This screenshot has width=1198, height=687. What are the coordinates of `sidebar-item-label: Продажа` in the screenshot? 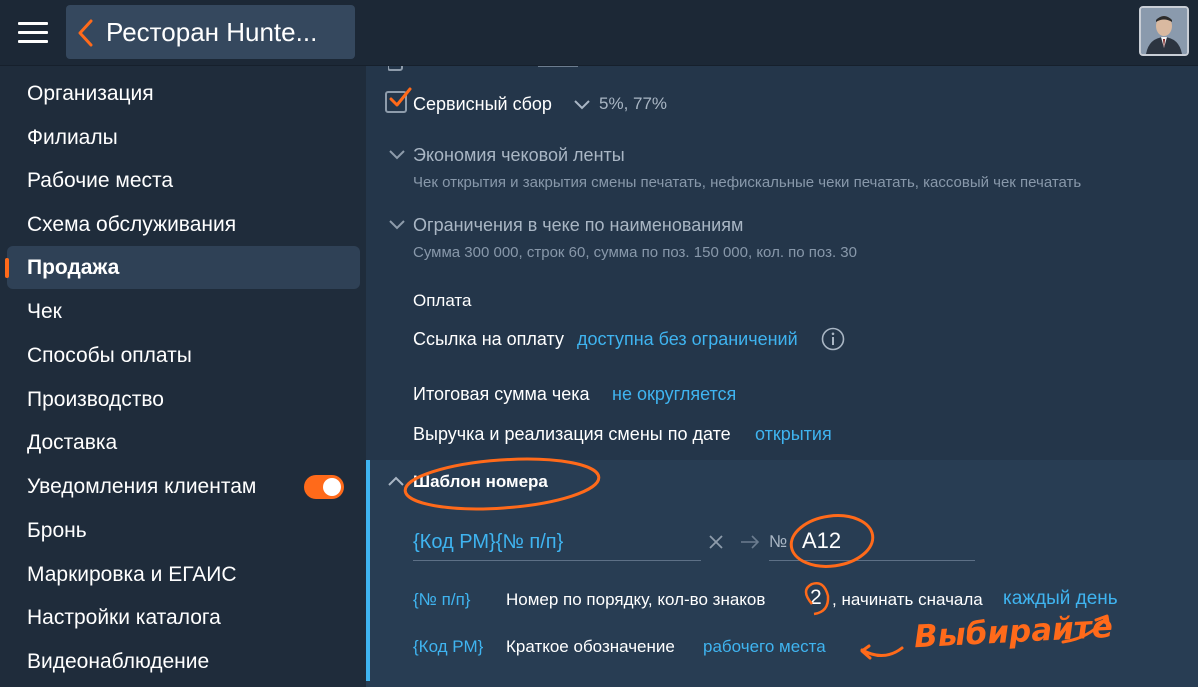 It's located at (73, 267).